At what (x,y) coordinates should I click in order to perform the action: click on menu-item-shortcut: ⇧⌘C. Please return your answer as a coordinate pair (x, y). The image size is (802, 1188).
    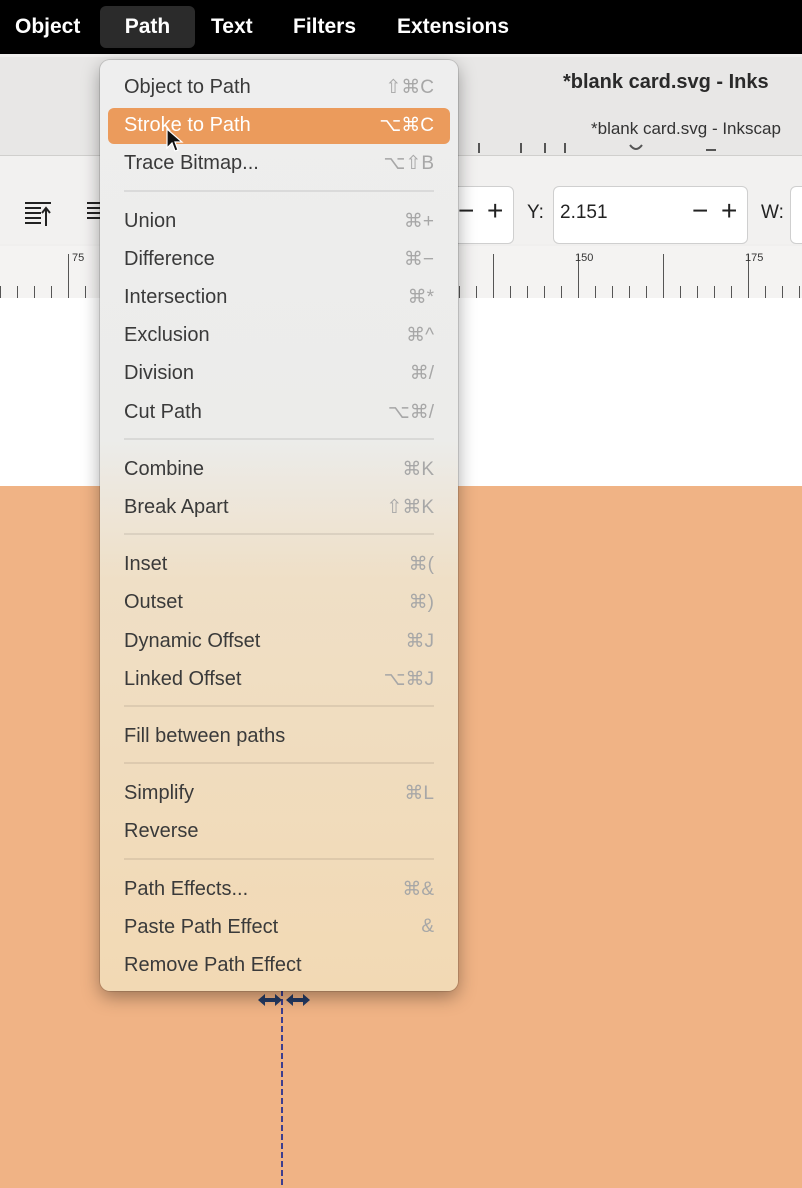
    Looking at the image, I should click on (409, 87).